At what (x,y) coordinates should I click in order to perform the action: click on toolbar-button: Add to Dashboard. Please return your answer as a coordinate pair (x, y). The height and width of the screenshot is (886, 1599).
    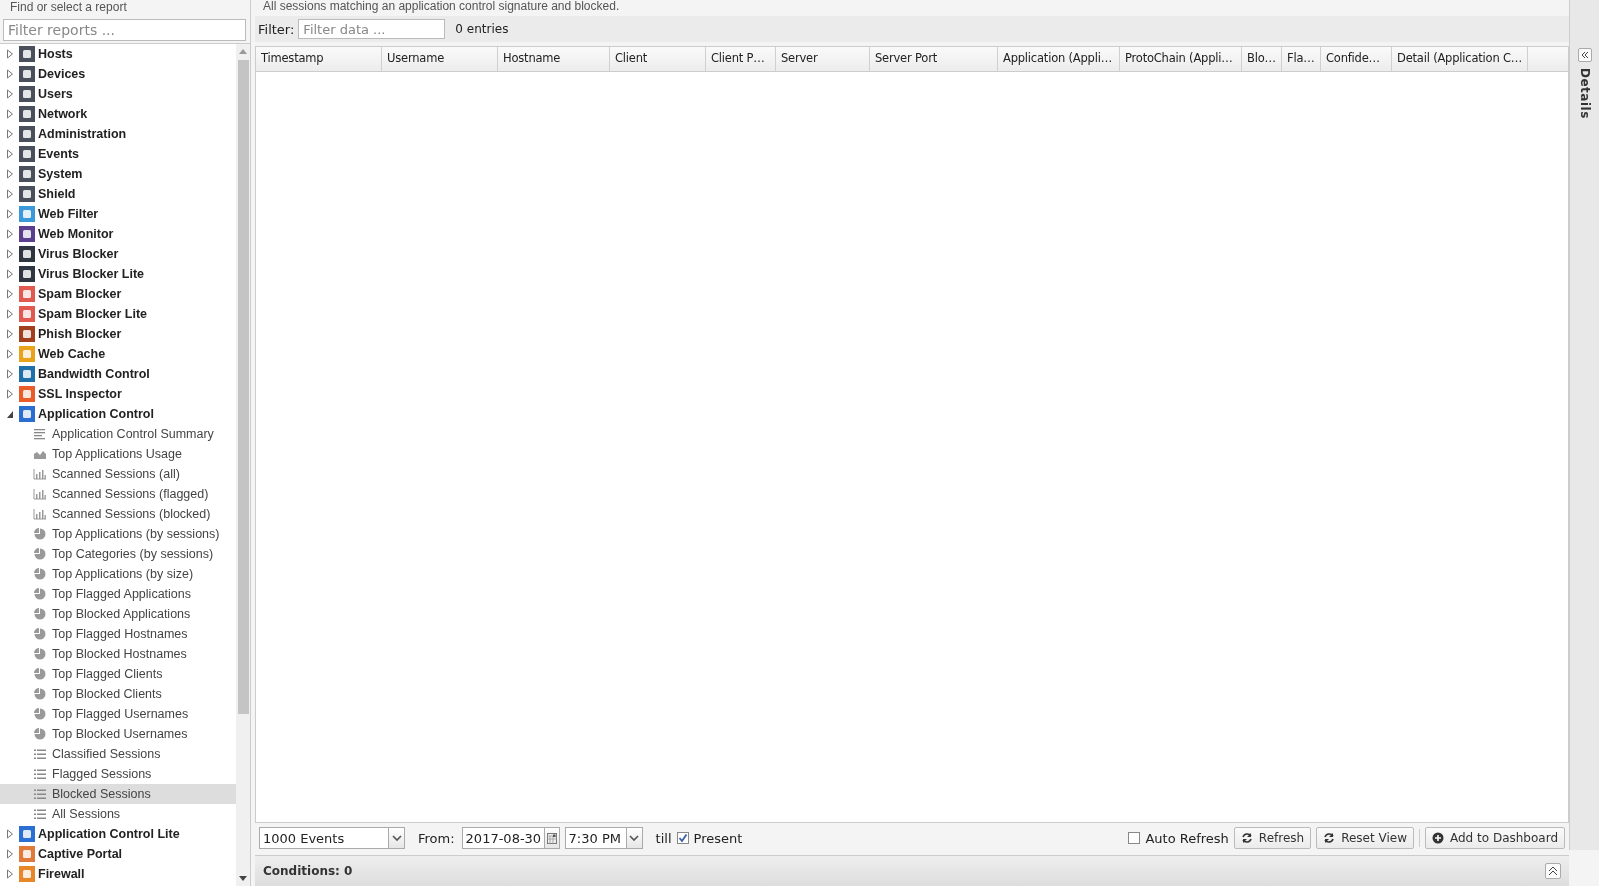
    Looking at the image, I should click on (1495, 838).